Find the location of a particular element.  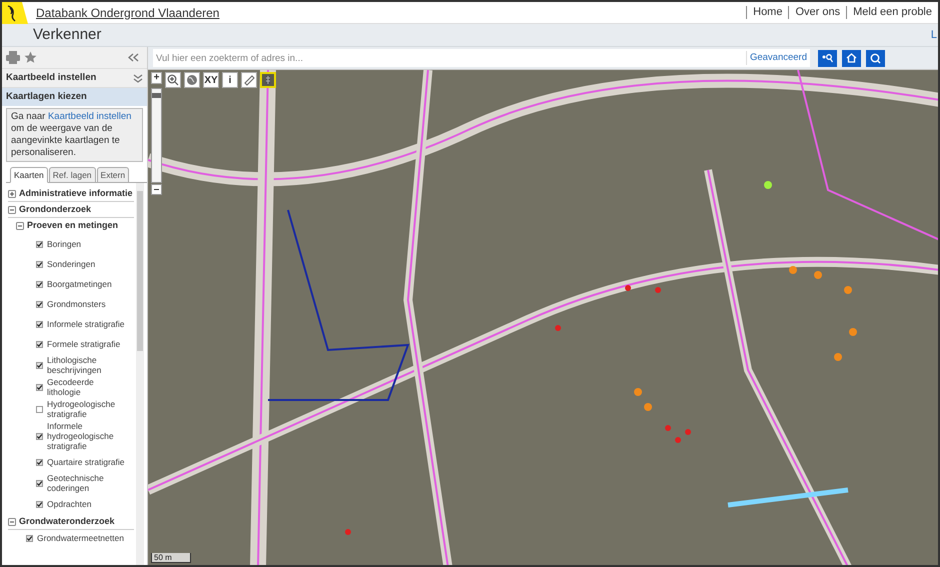

site-title-link: Databank Ondergrond Vlaanderen is located at coordinates (128, 13).